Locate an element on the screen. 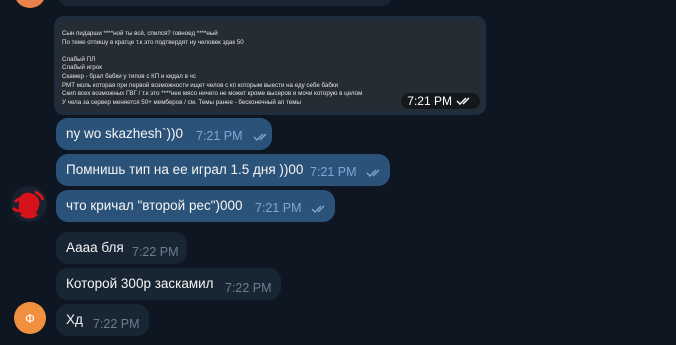 The width and height of the screenshot is (676, 345). message-bubble: ny wo skazhesh`))0 7:21 PM is located at coordinates (164, 134).